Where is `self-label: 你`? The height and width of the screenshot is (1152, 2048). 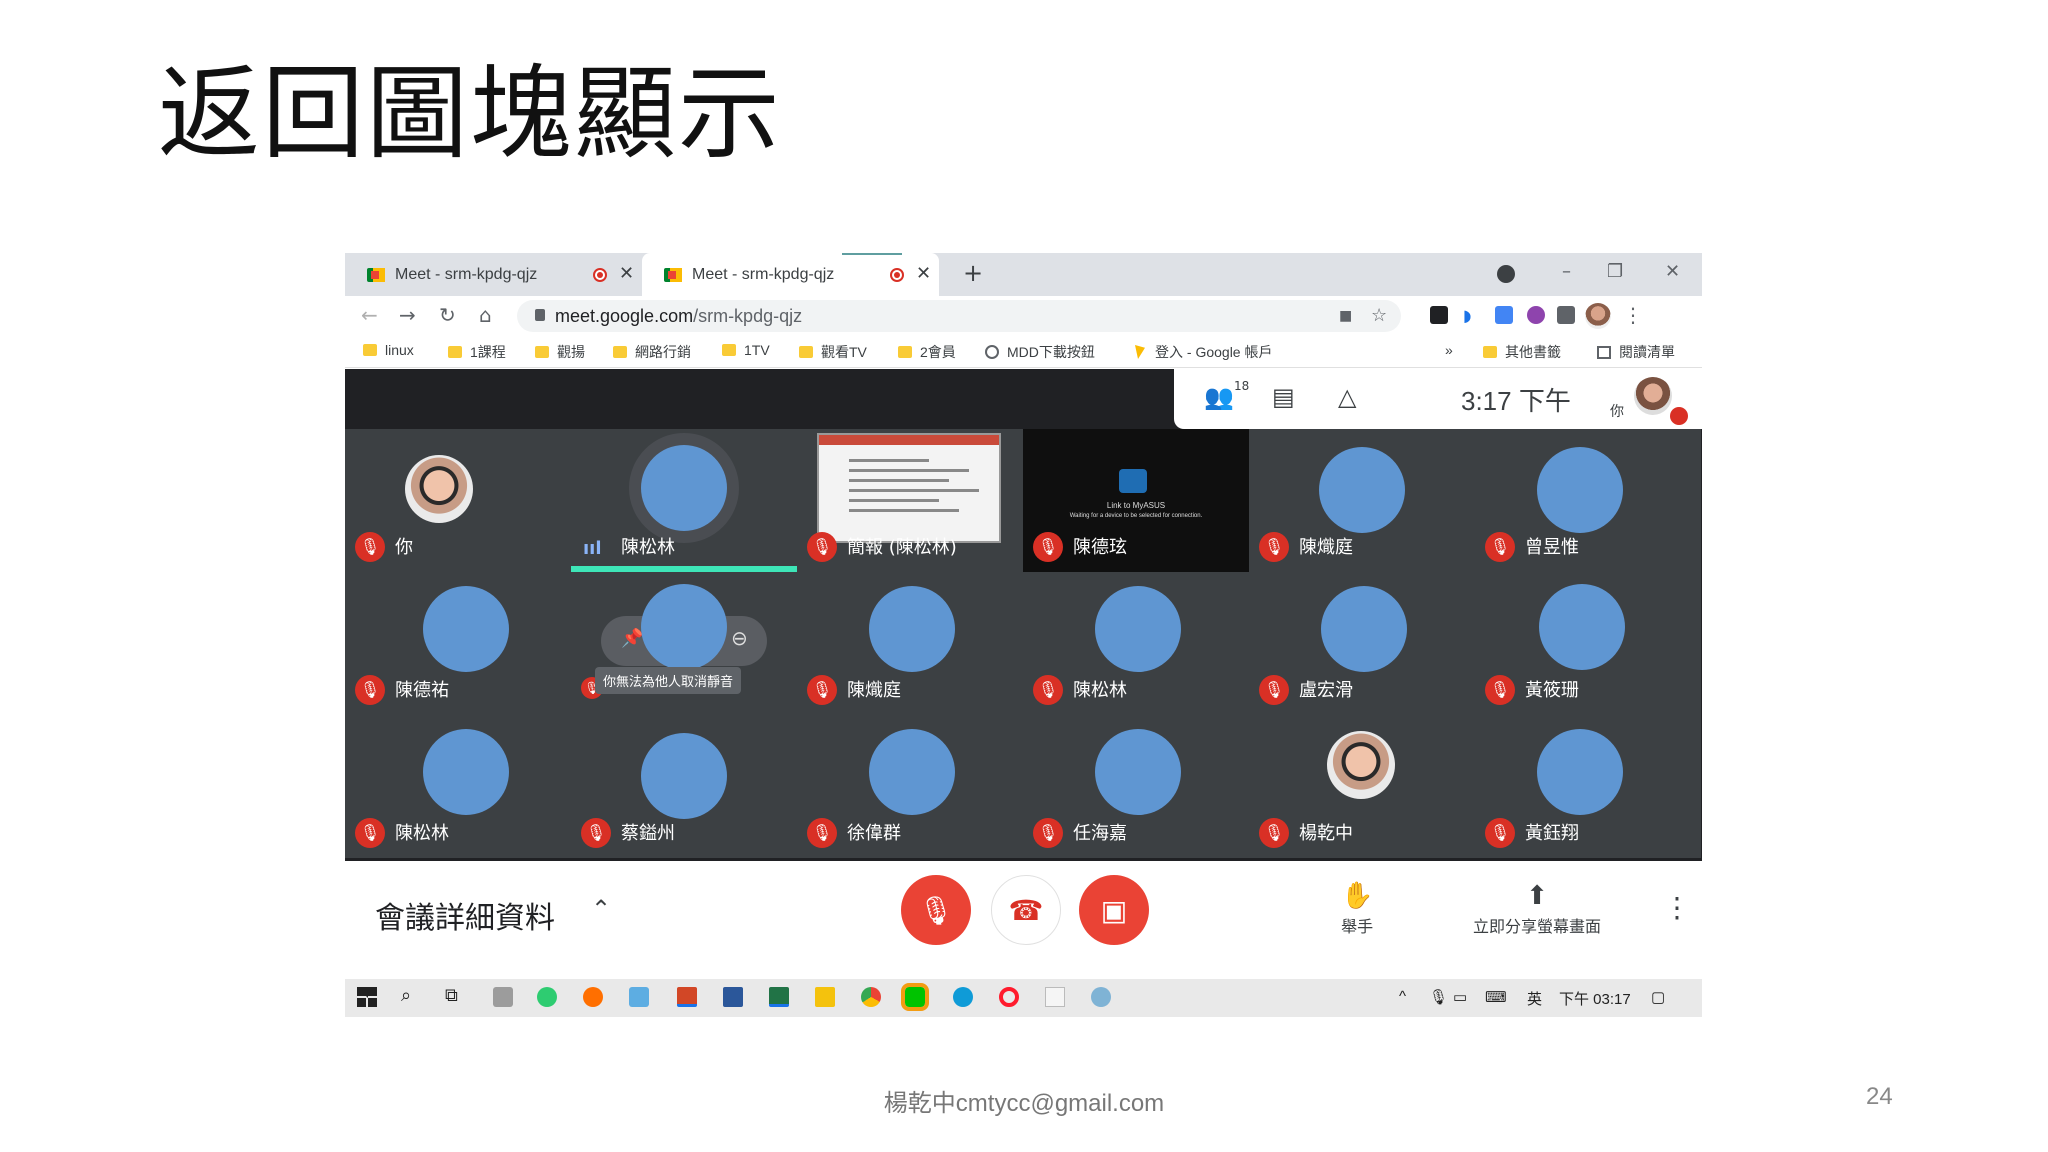
self-label: 你 is located at coordinates (1617, 412).